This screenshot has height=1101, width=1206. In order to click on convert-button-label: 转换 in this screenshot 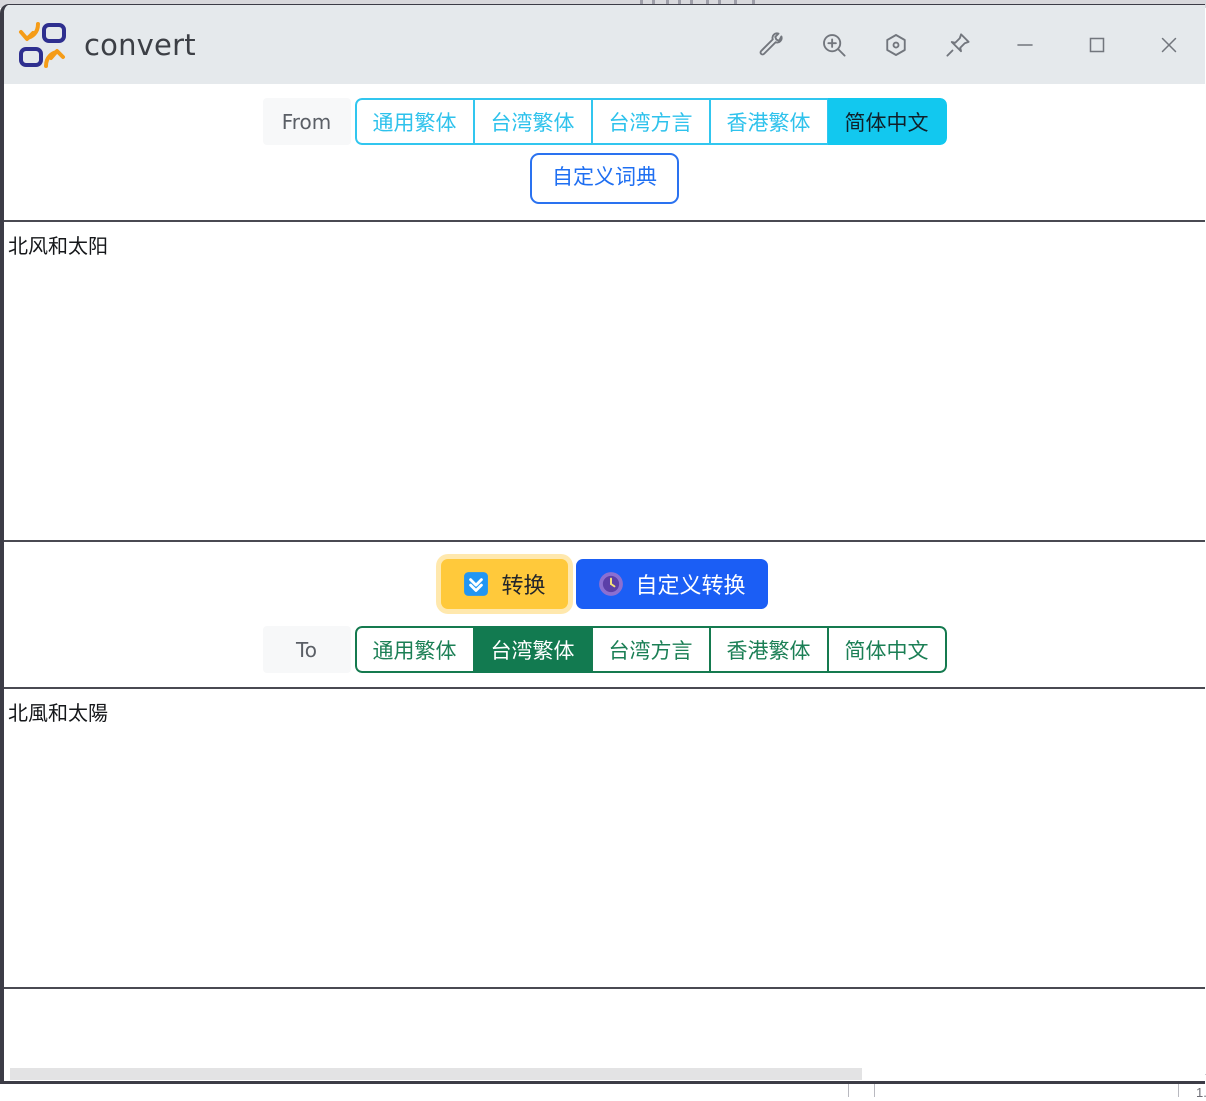, I will do `click(523, 586)`.